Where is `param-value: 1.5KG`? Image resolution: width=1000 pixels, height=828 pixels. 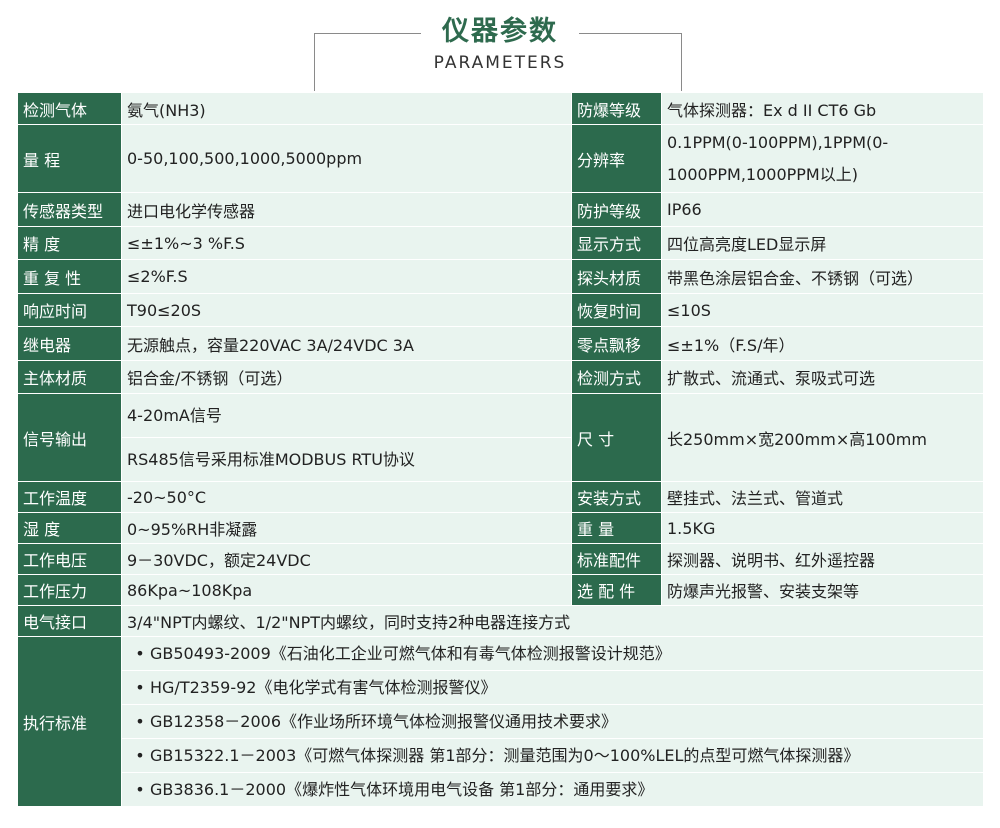
param-value: 1.5KG is located at coordinates (822, 528).